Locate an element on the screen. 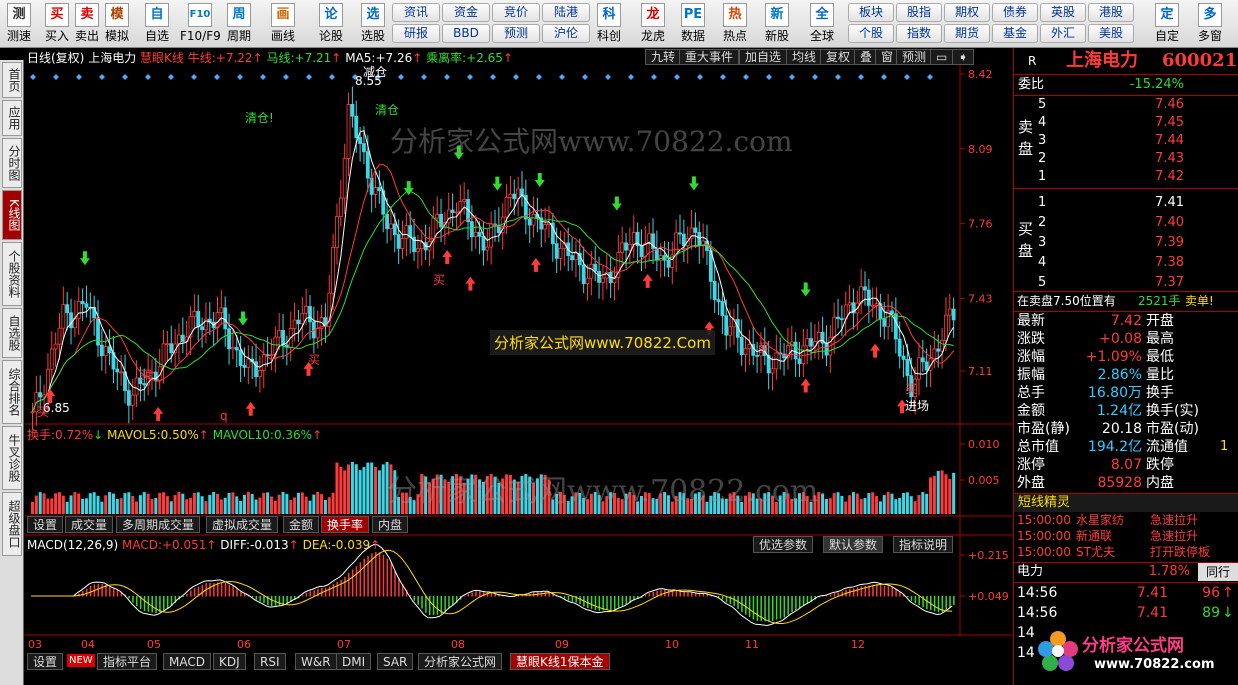 The width and height of the screenshot is (1238, 685). chart-button-7: 预测 is located at coordinates (914, 57).